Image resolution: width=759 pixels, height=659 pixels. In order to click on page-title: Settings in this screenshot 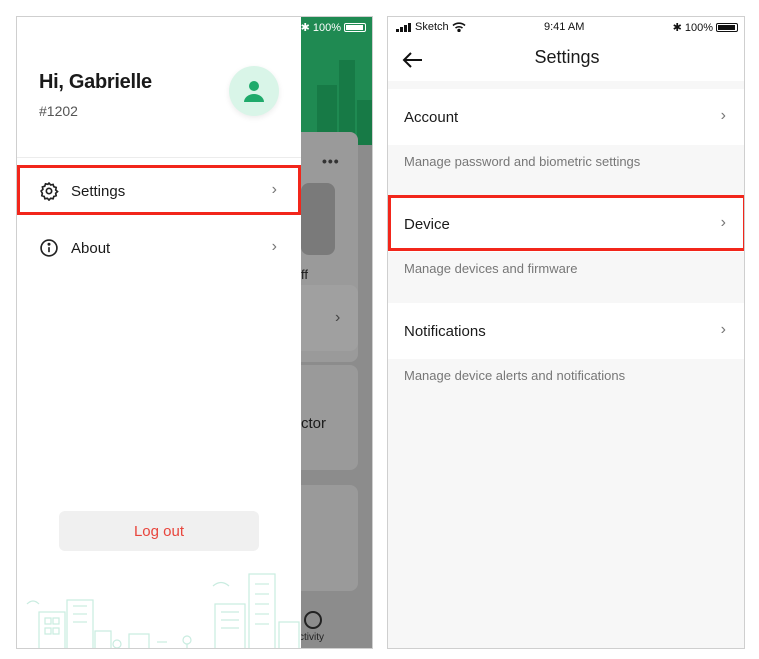, I will do `click(567, 57)`.